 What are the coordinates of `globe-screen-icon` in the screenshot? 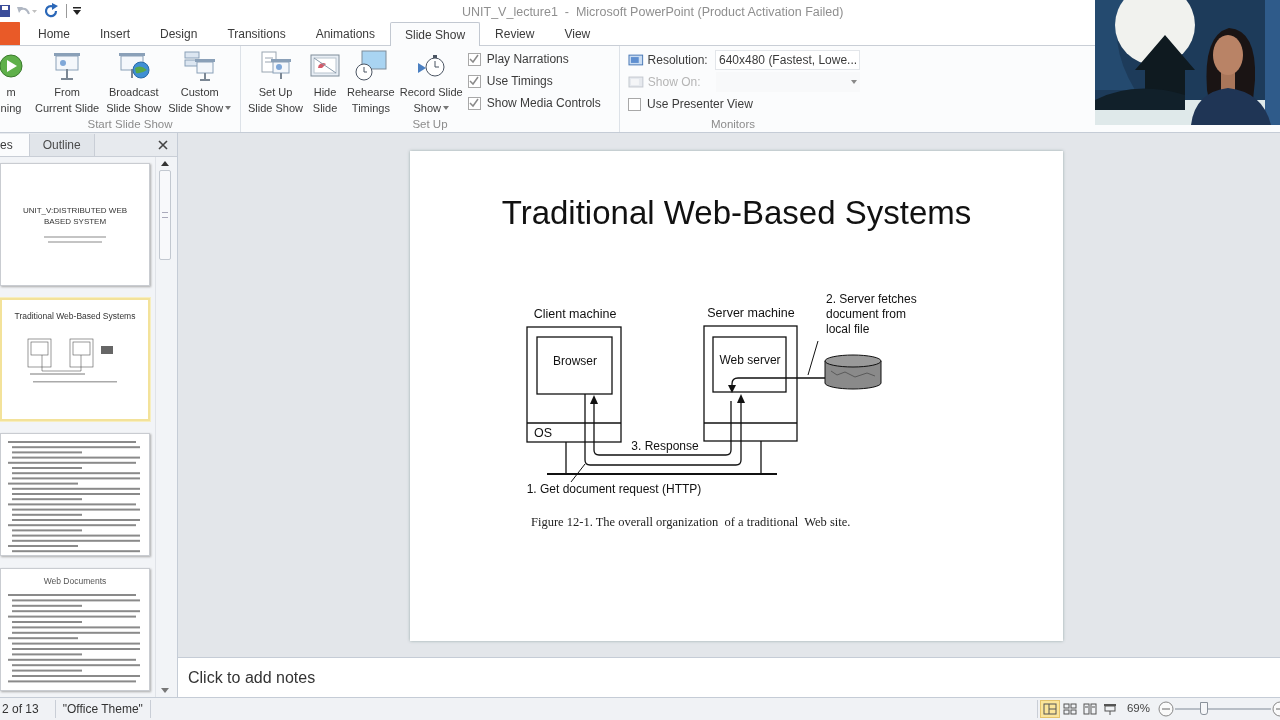 It's located at (133, 66).